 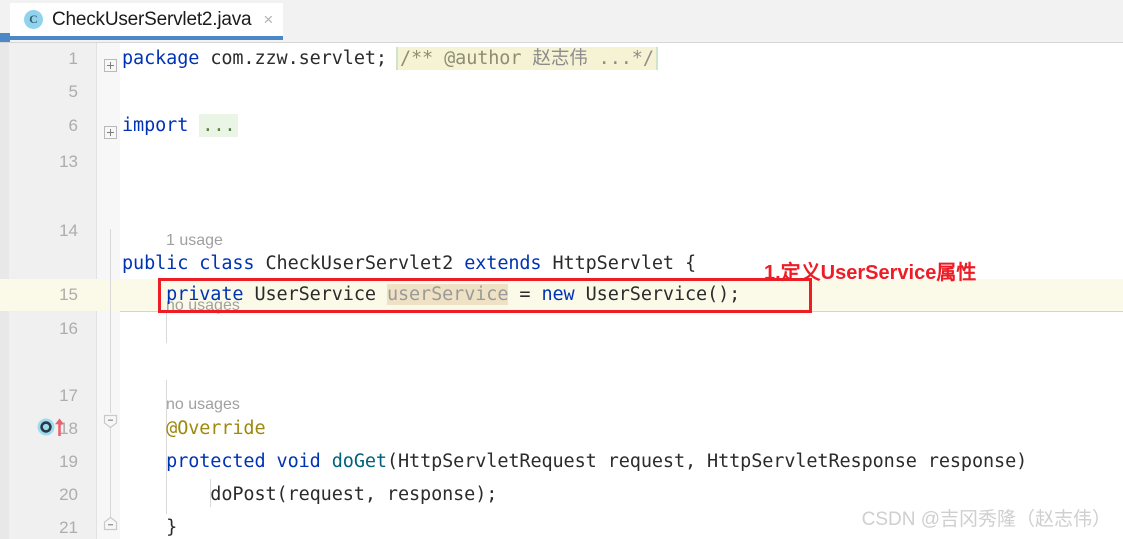 What do you see at coordinates (268, 19) in the screenshot?
I see `close-icon: ×` at bounding box center [268, 19].